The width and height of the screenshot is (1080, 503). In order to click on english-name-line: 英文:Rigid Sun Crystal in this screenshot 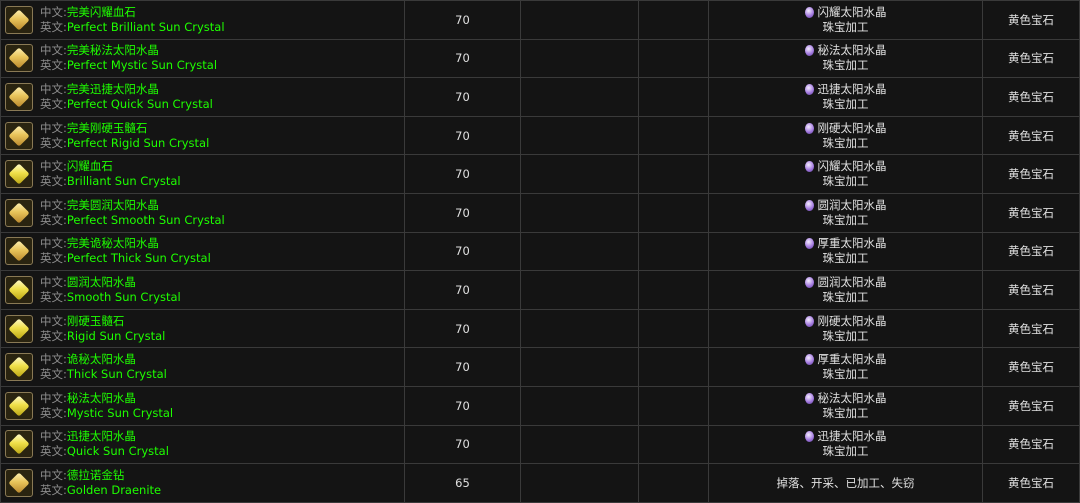, I will do `click(102, 336)`.